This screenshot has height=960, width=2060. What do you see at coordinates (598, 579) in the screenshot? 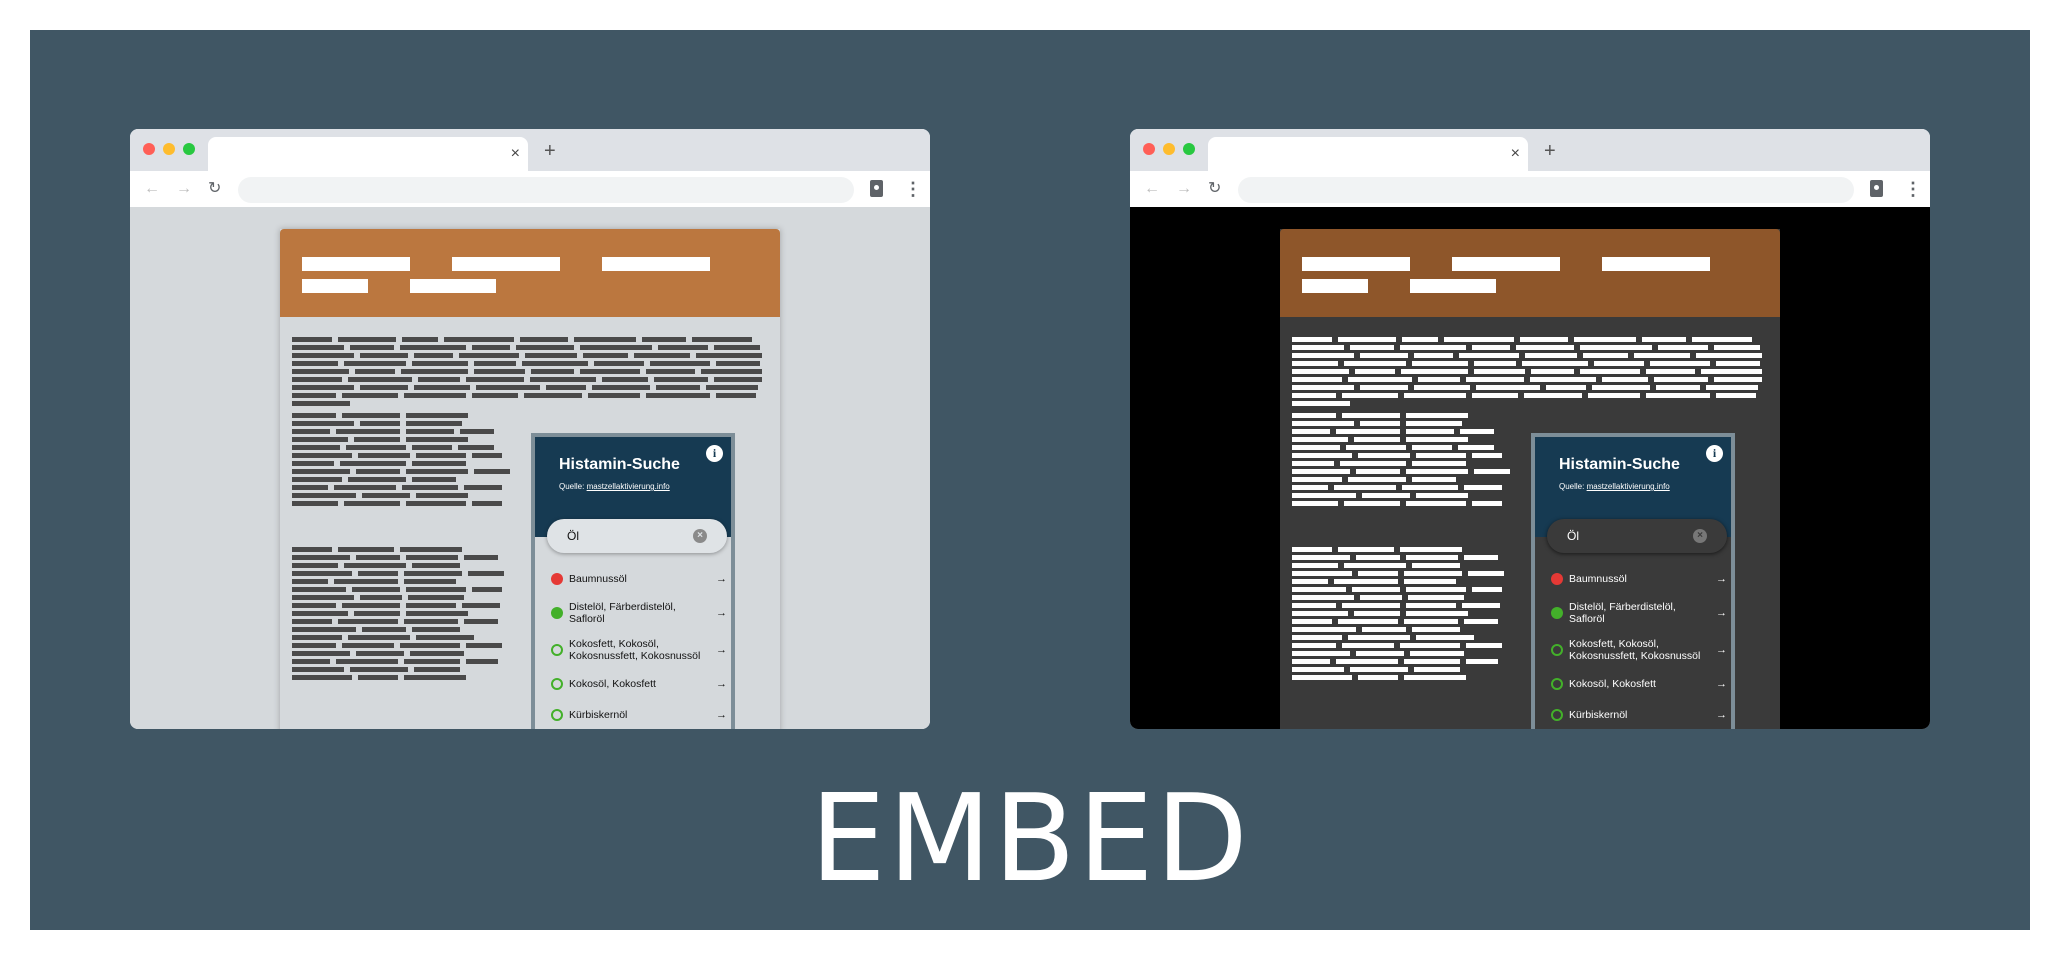
I see `result-label: Baumnussöl` at bounding box center [598, 579].